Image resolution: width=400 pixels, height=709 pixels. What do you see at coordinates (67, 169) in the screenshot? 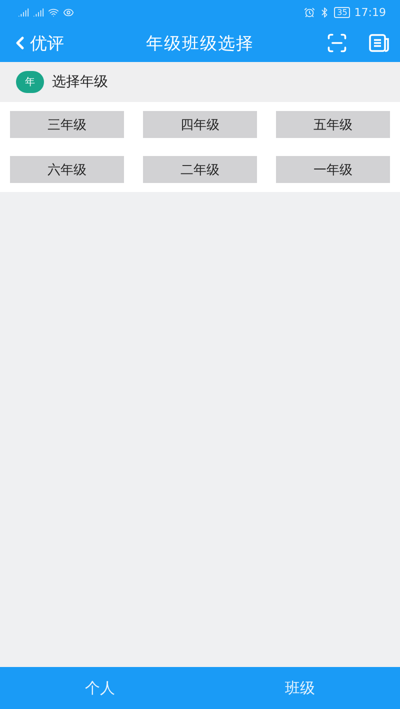
I see `grade-button: 六年级` at bounding box center [67, 169].